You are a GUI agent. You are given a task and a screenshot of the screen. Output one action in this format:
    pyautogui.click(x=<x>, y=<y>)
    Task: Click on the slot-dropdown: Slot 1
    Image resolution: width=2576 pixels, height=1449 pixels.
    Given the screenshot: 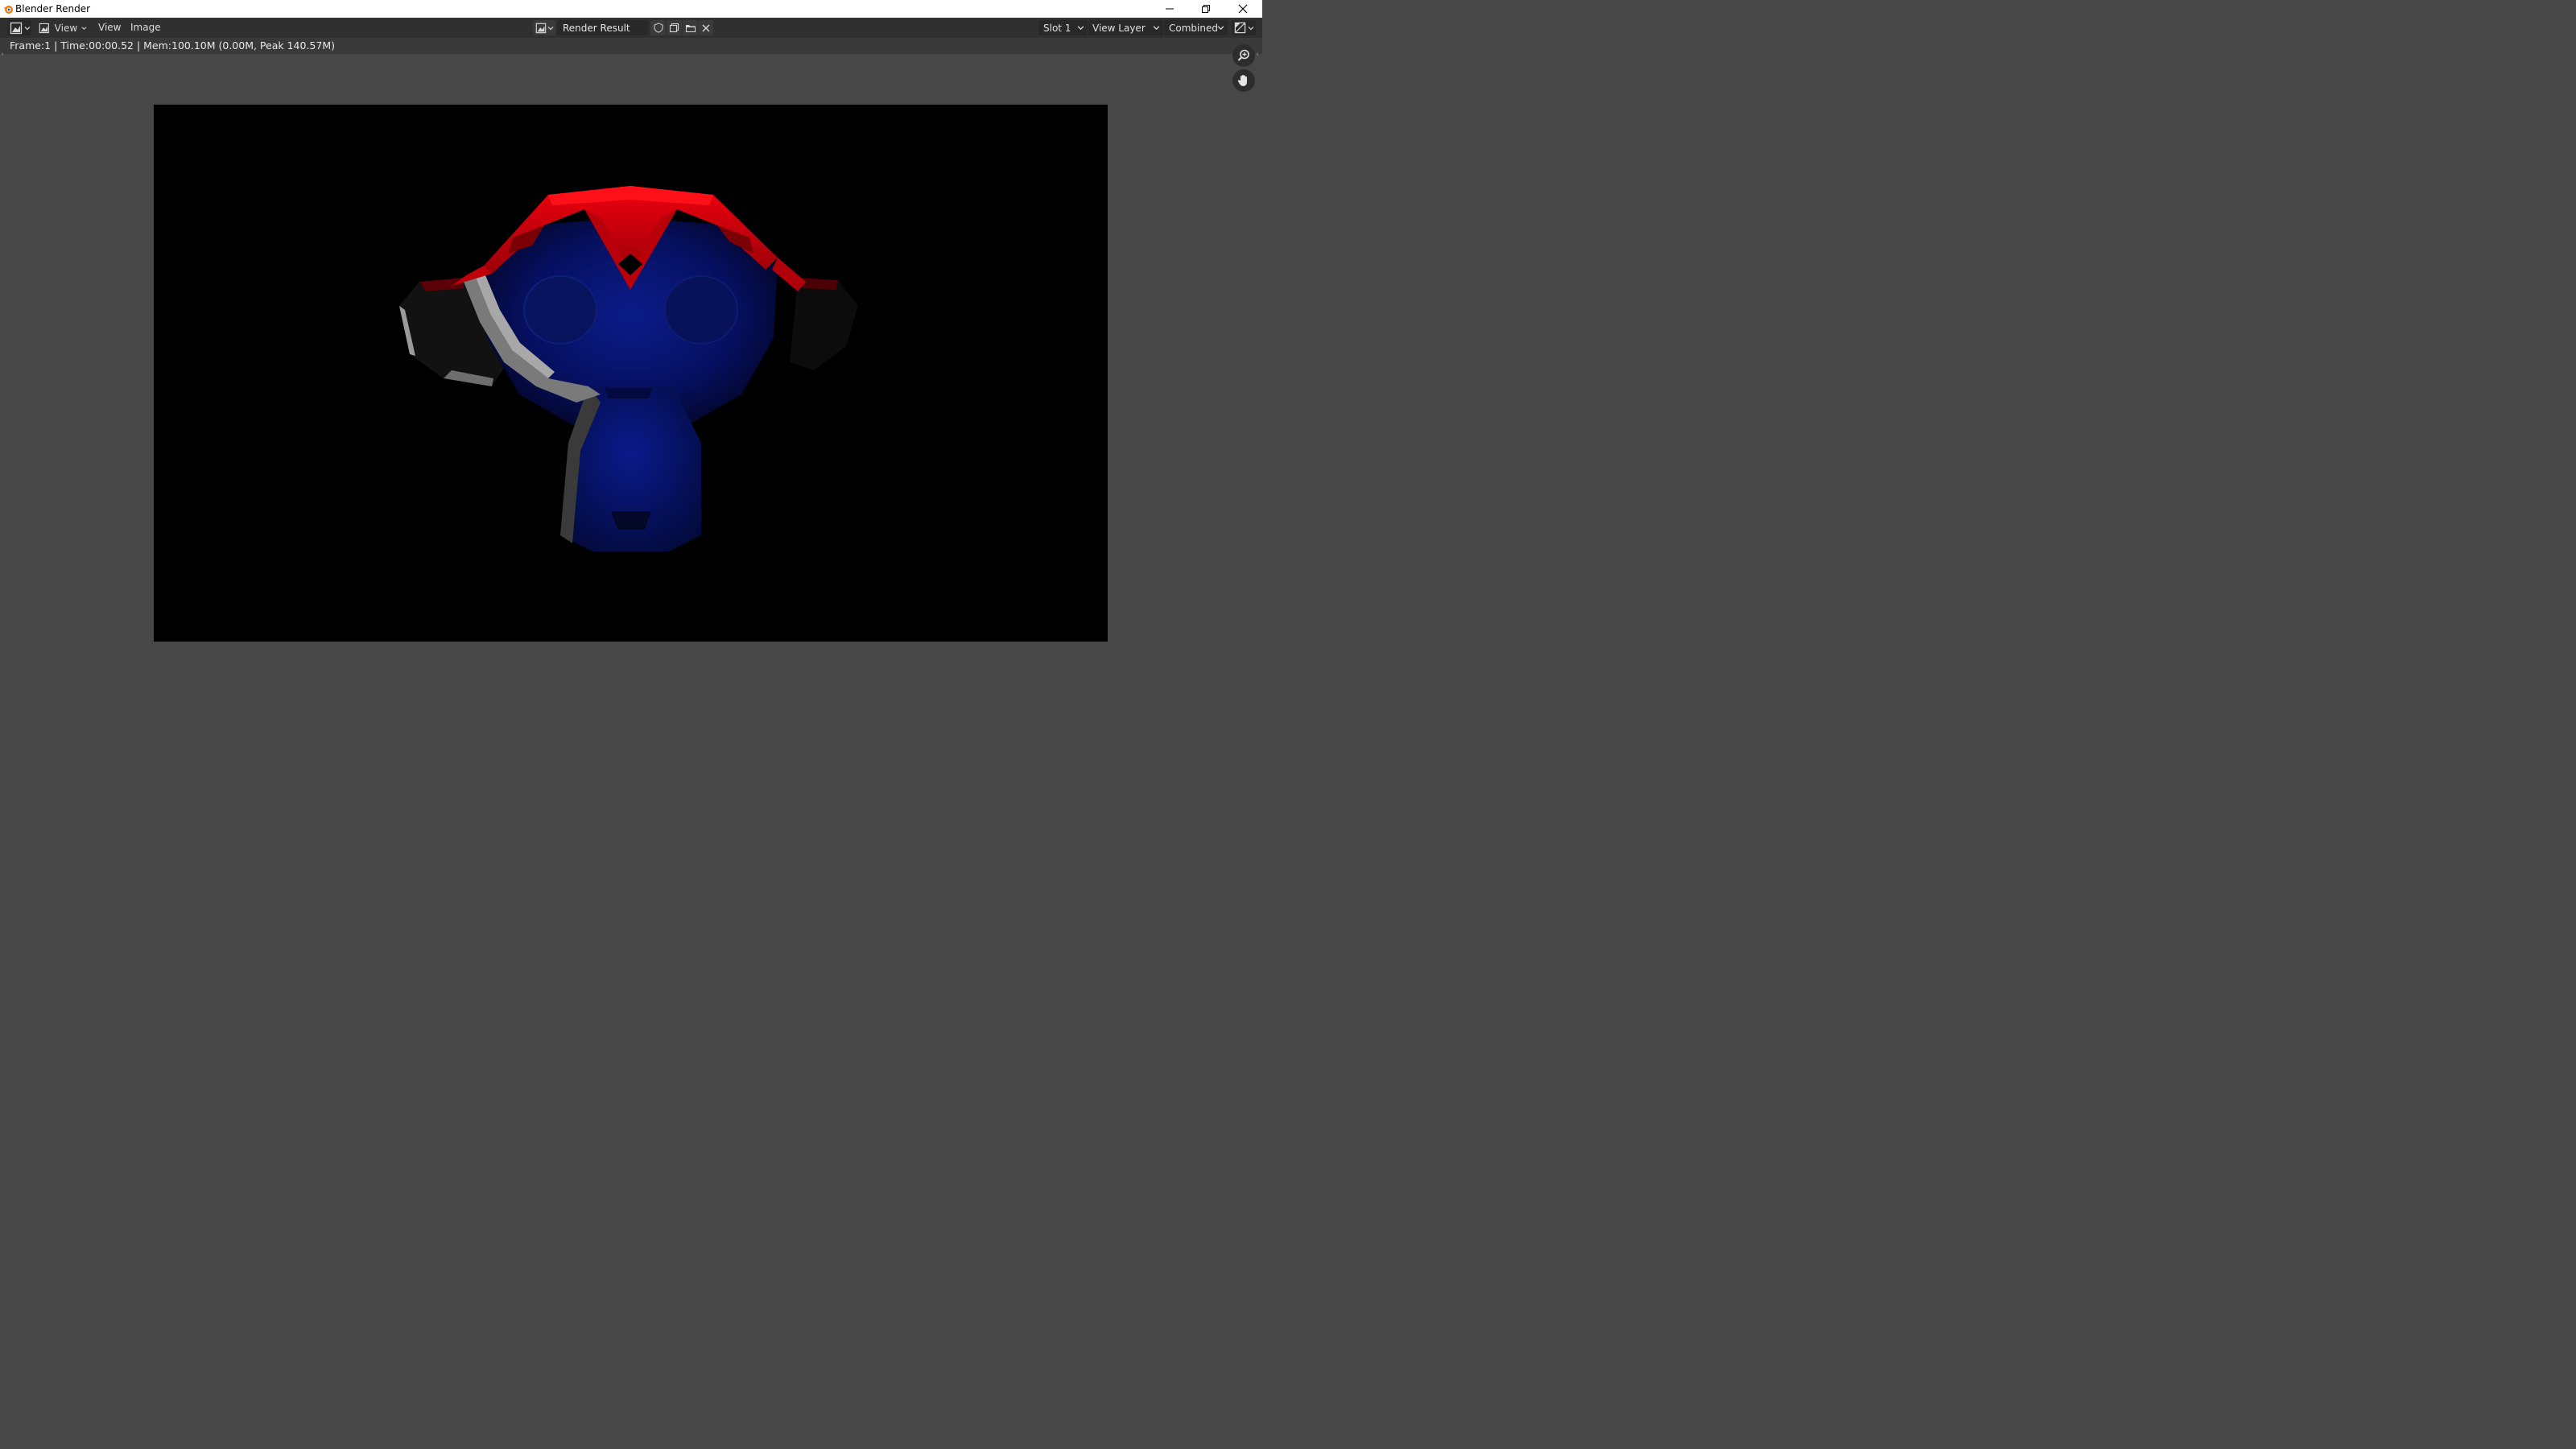 What is the action you would take?
    pyautogui.click(x=1063, y=27)
    